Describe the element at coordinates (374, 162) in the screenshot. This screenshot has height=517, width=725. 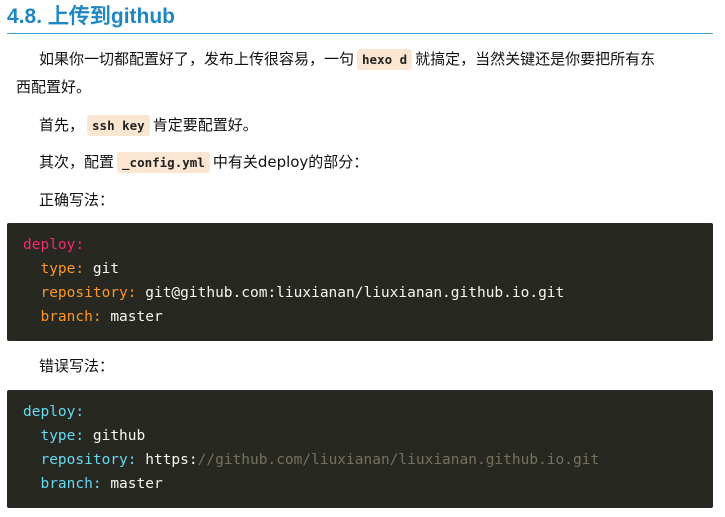
I see `second-paragraph: 其次，配置 _config.yml 中有关deploy的部分：` at that location.